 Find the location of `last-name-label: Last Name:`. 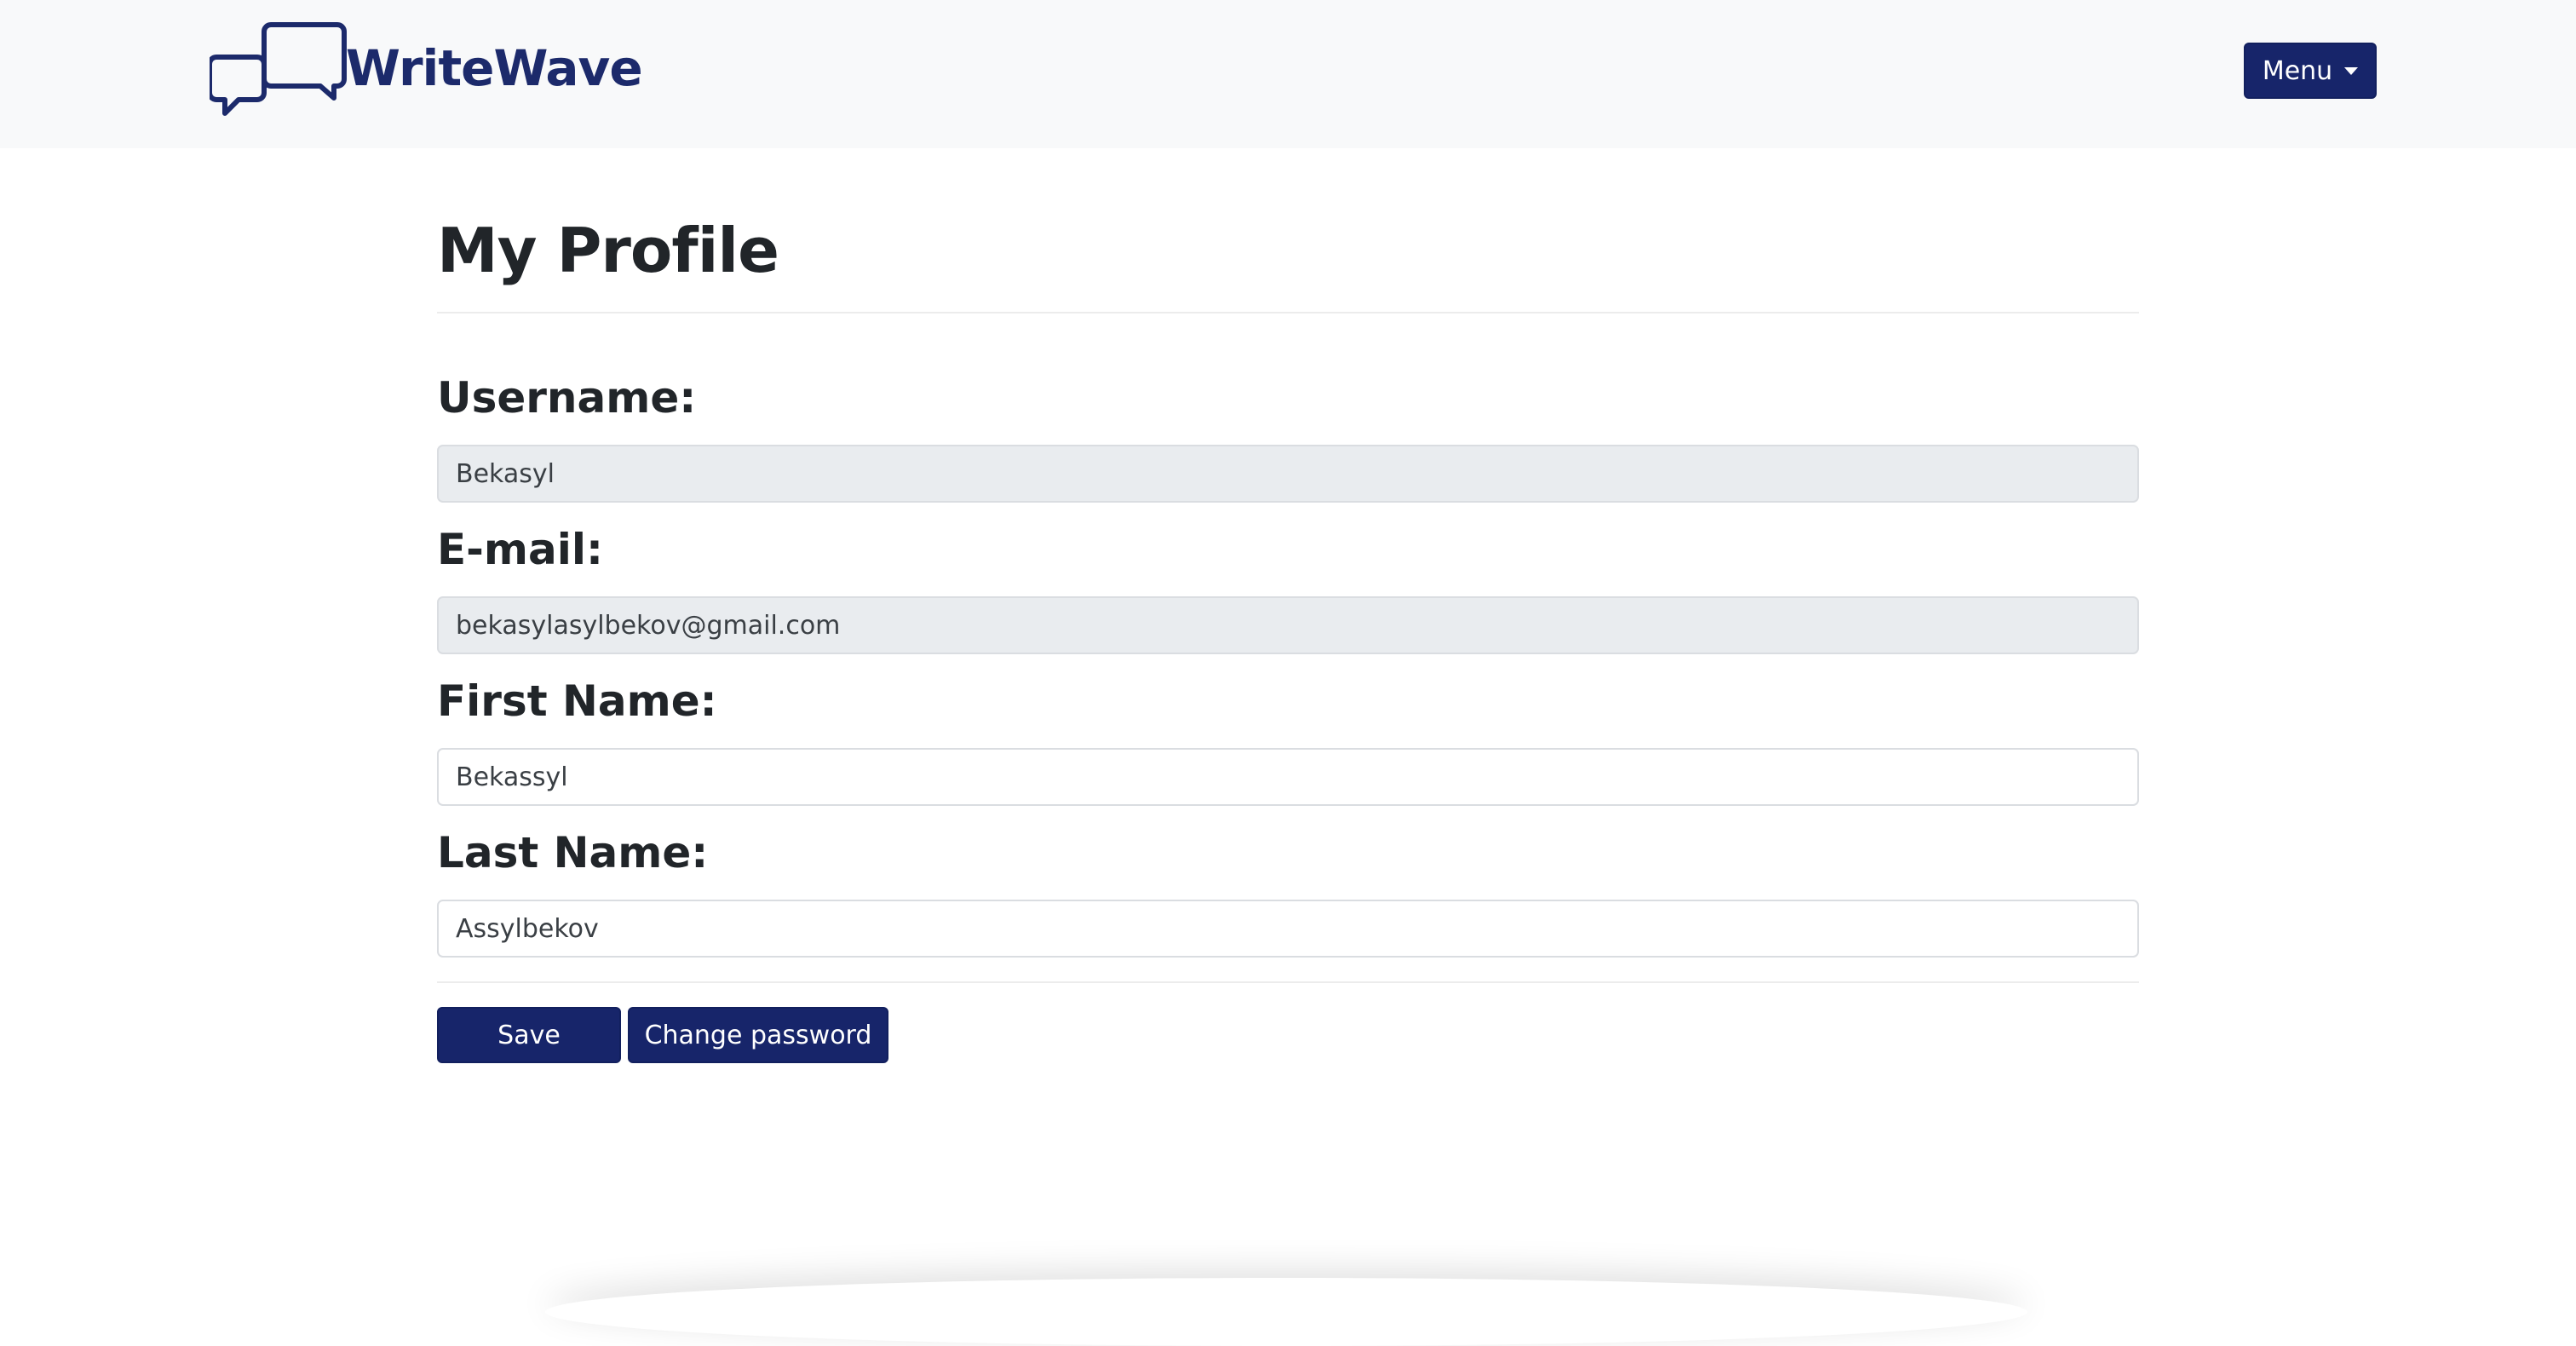

last-name-label: Last Name: is located at coordinates (573, 853).